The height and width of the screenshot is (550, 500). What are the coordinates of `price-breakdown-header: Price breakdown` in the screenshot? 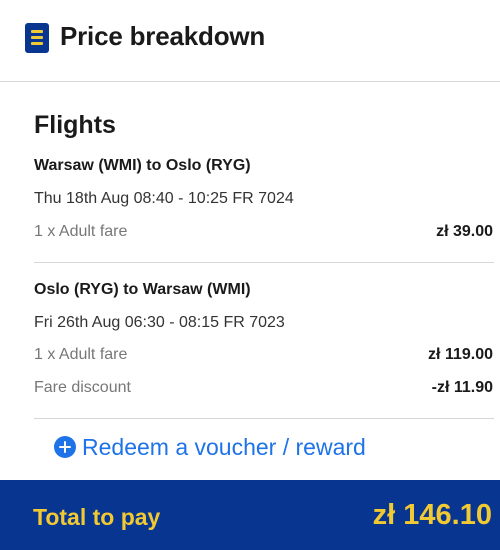 It's located at (250, 41).